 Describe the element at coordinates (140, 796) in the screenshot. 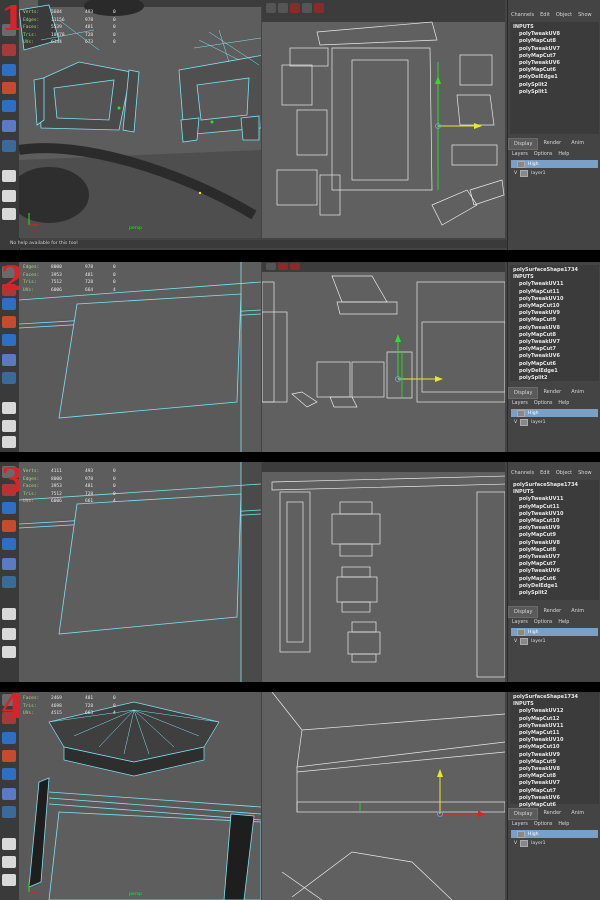

I see `perspective-viewport: persp` at that location.